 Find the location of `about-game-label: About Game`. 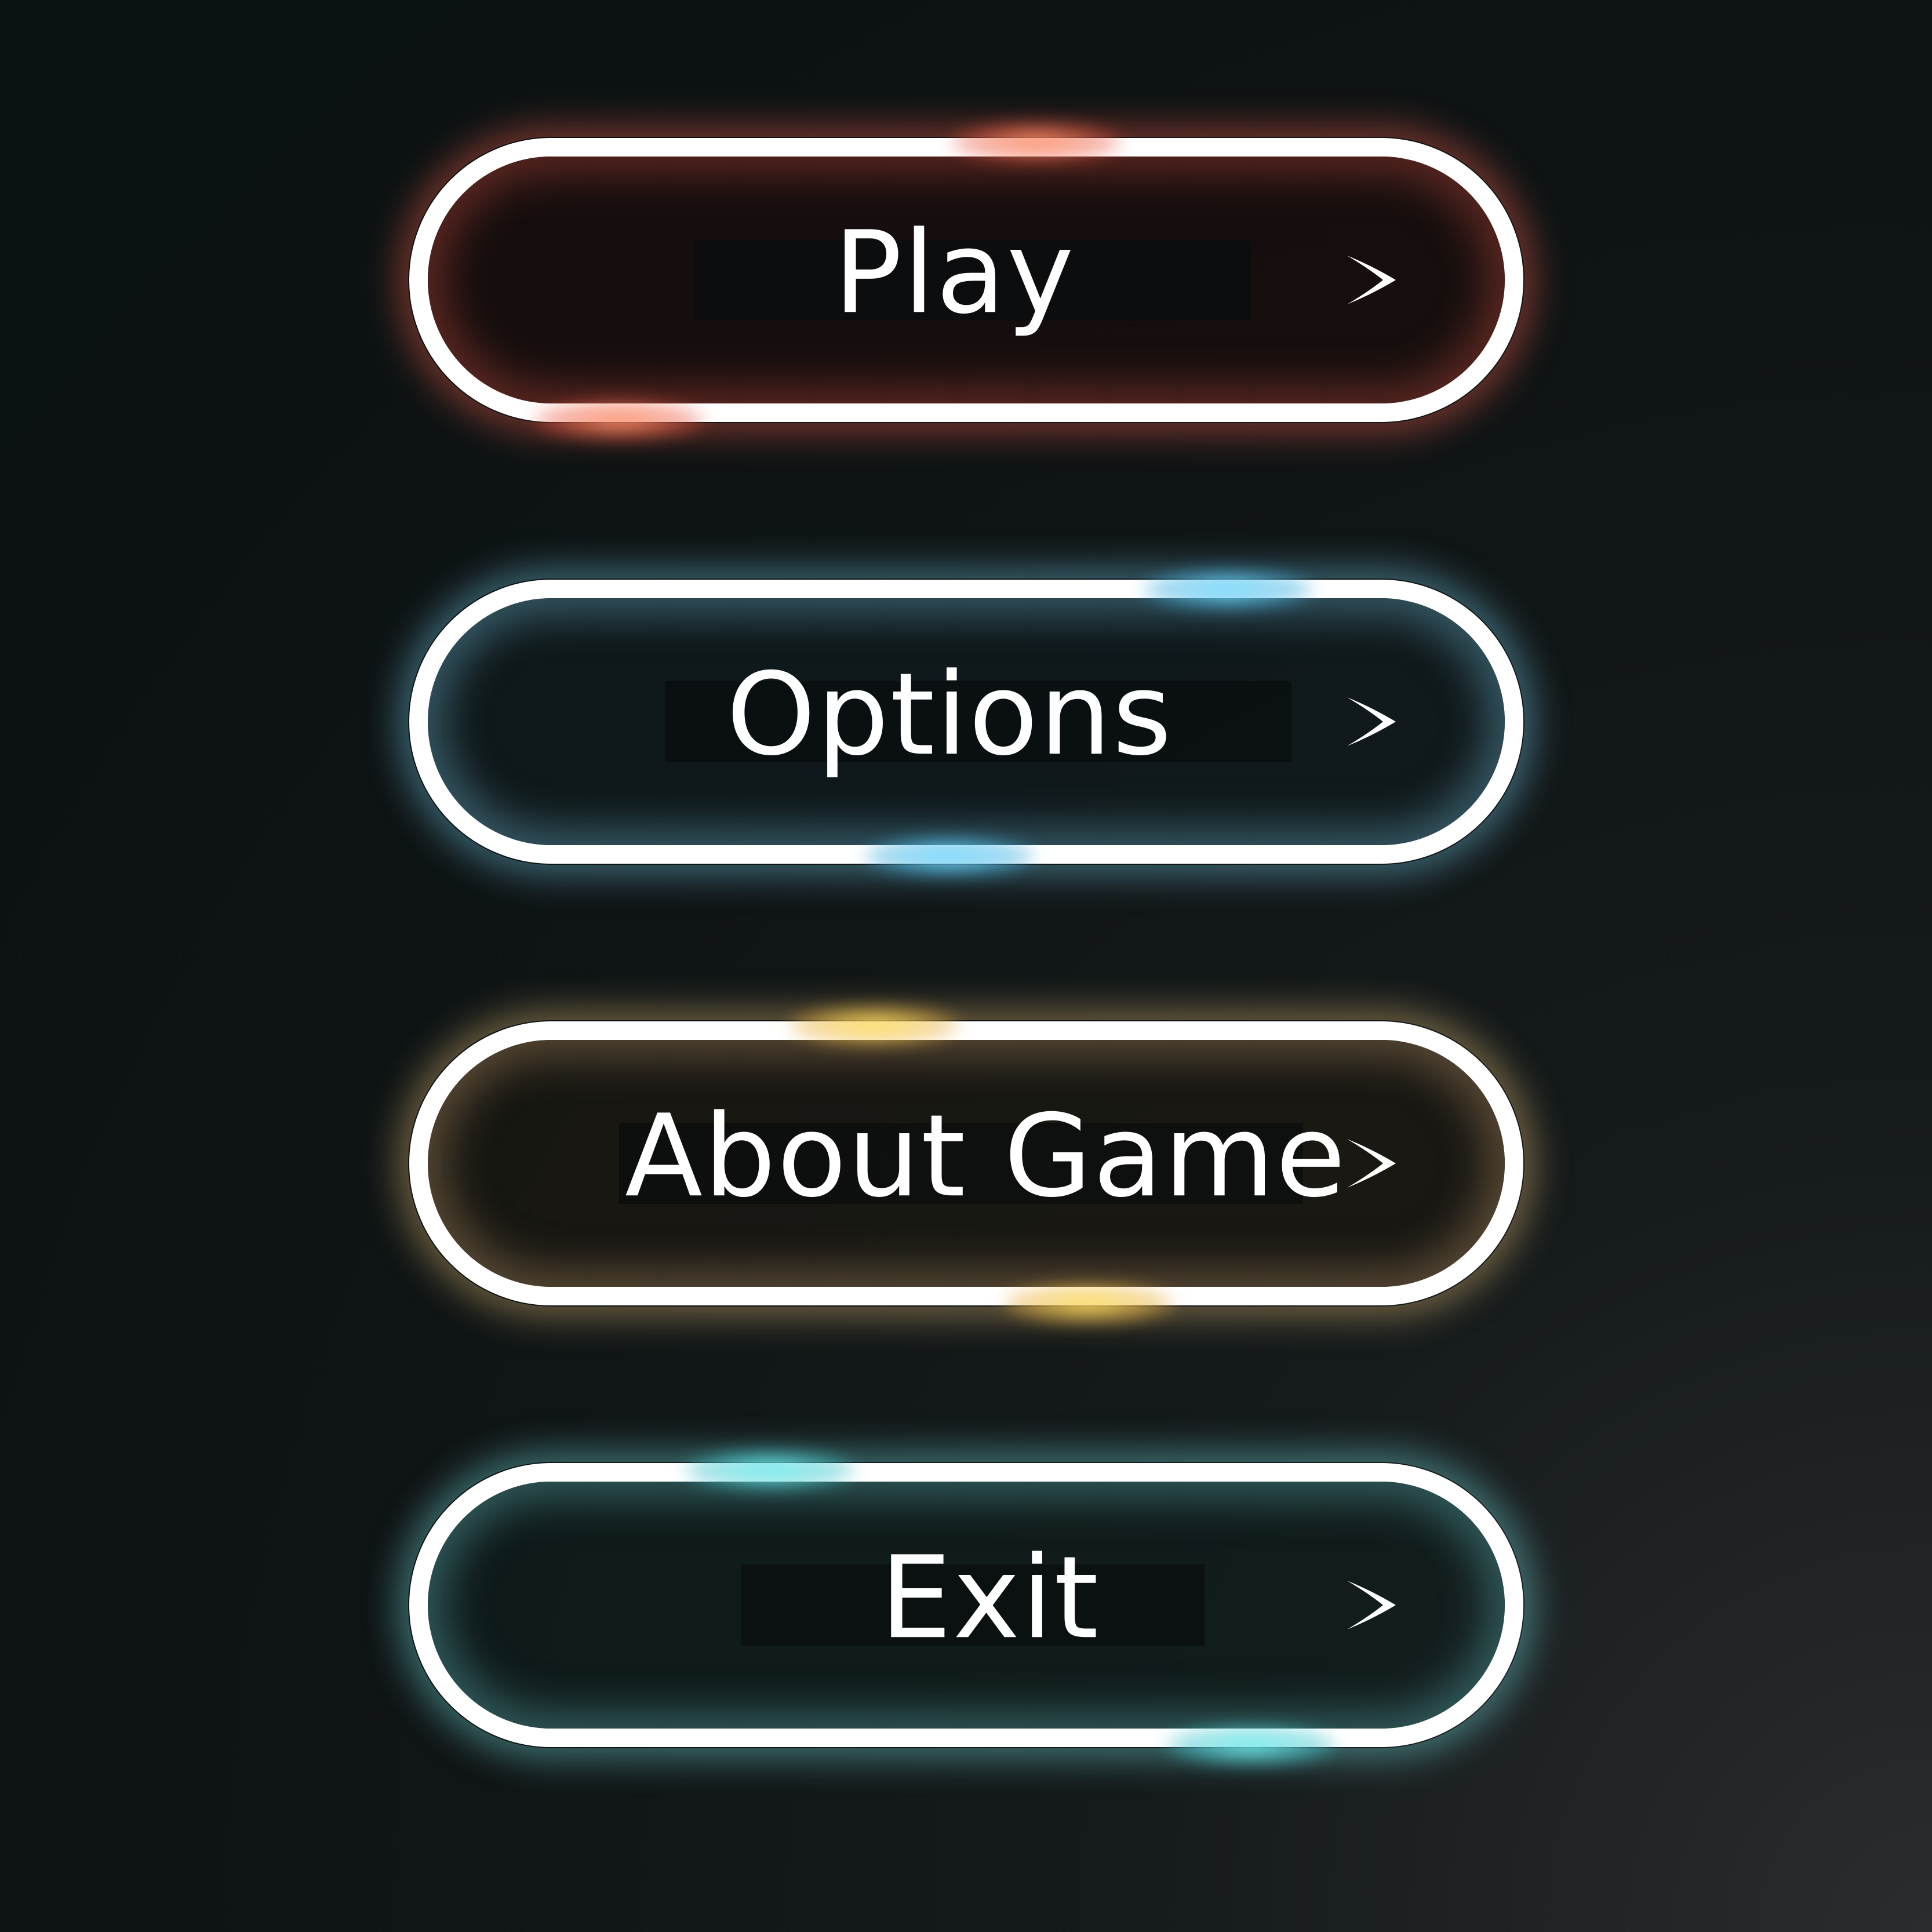

about-game-label: About Game is located at coordinates (986, 1156).